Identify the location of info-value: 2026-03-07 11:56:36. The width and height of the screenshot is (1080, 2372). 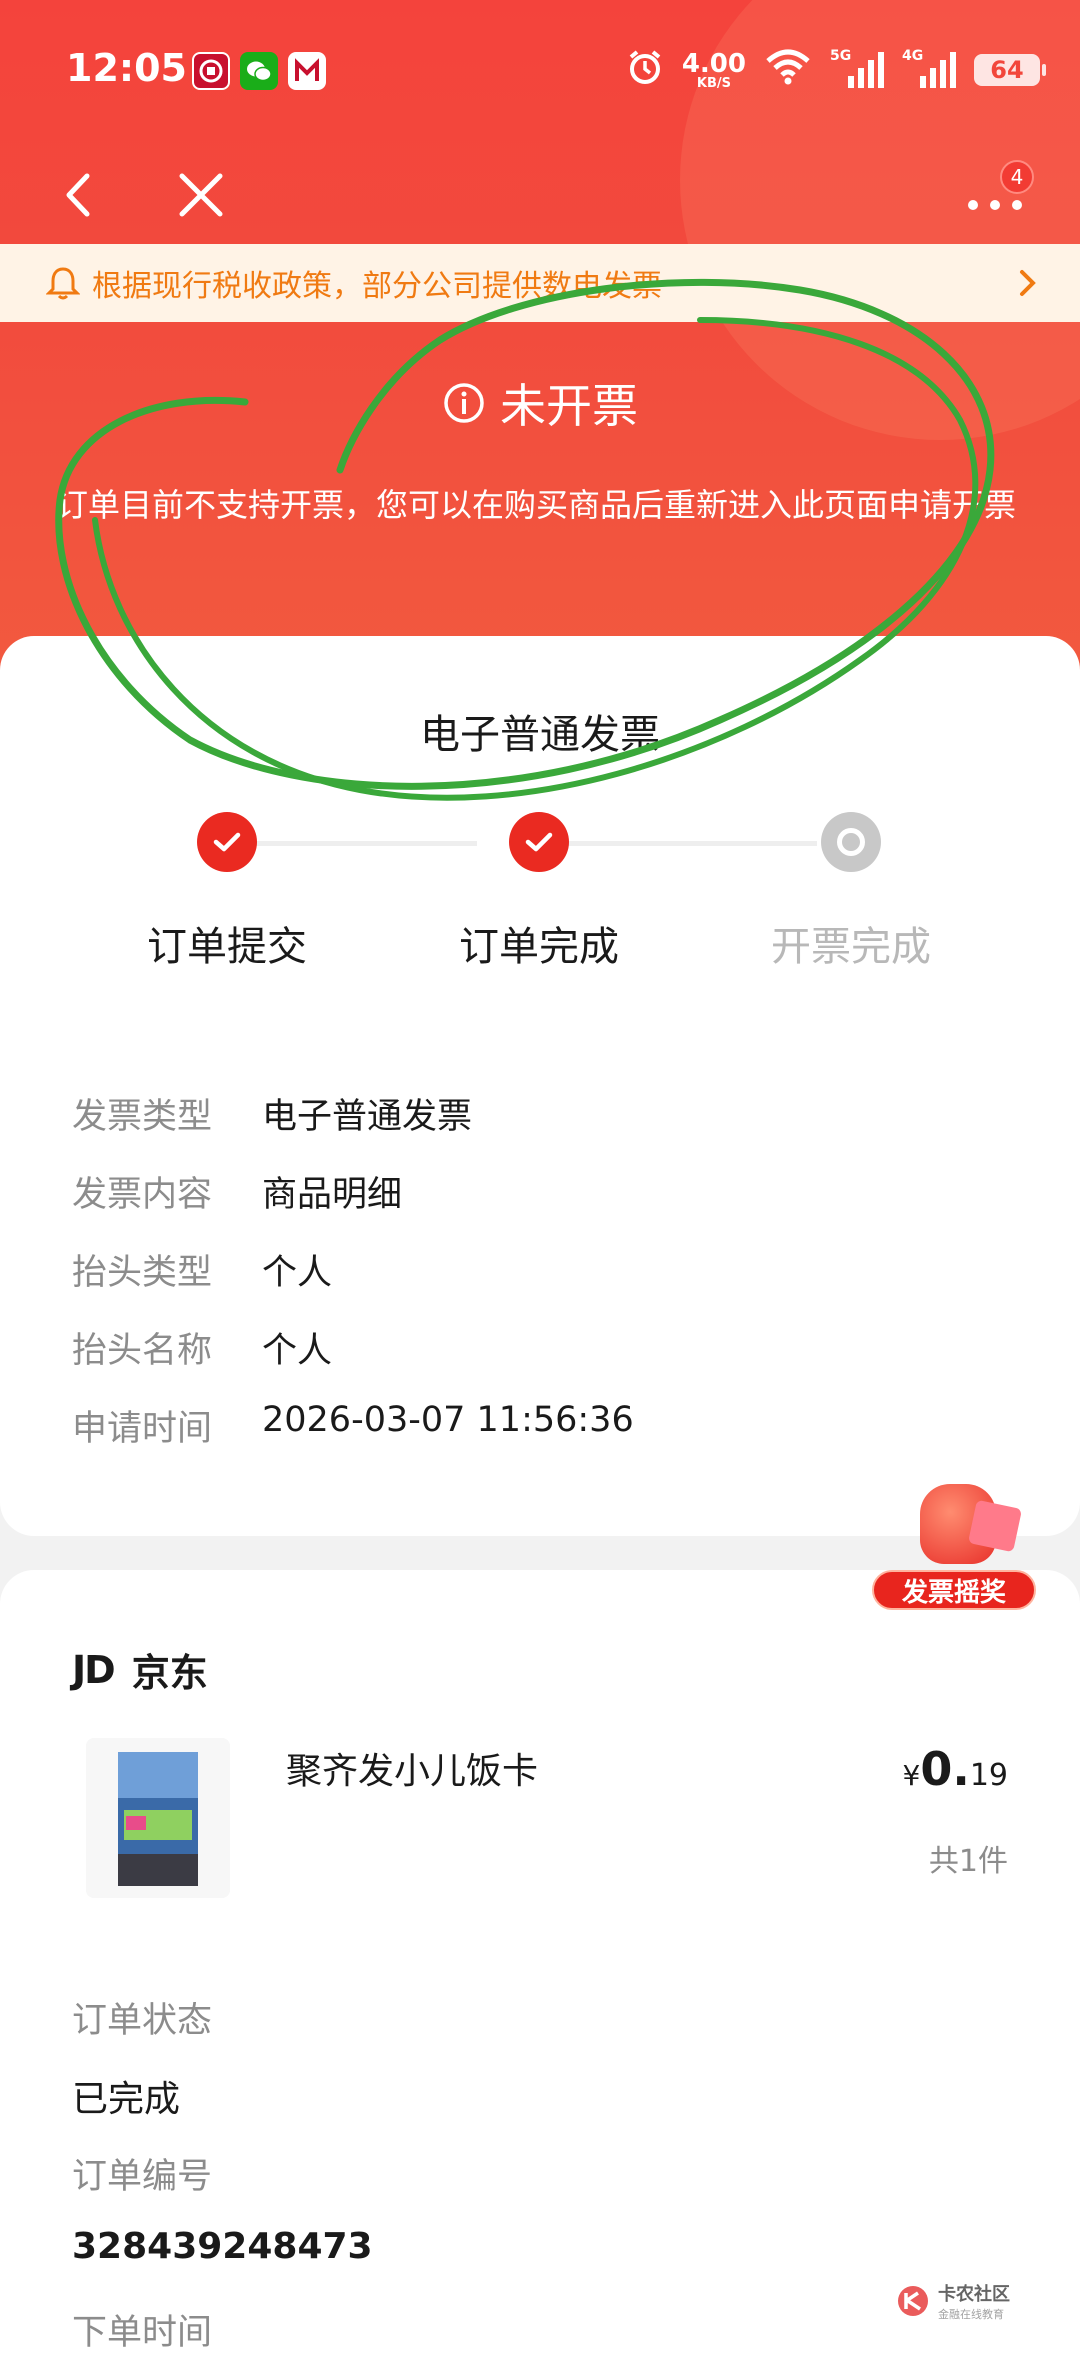
(448, 1420).